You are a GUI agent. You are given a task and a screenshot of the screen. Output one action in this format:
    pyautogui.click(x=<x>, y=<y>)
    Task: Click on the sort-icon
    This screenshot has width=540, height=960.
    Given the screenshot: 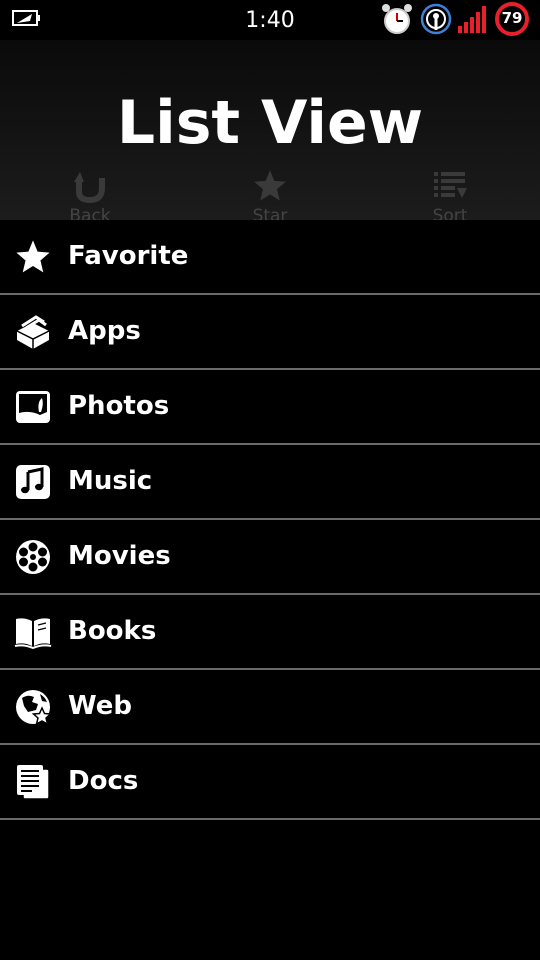 What is the action you would take?
    pyautogui.click(x=450, y=185)
    